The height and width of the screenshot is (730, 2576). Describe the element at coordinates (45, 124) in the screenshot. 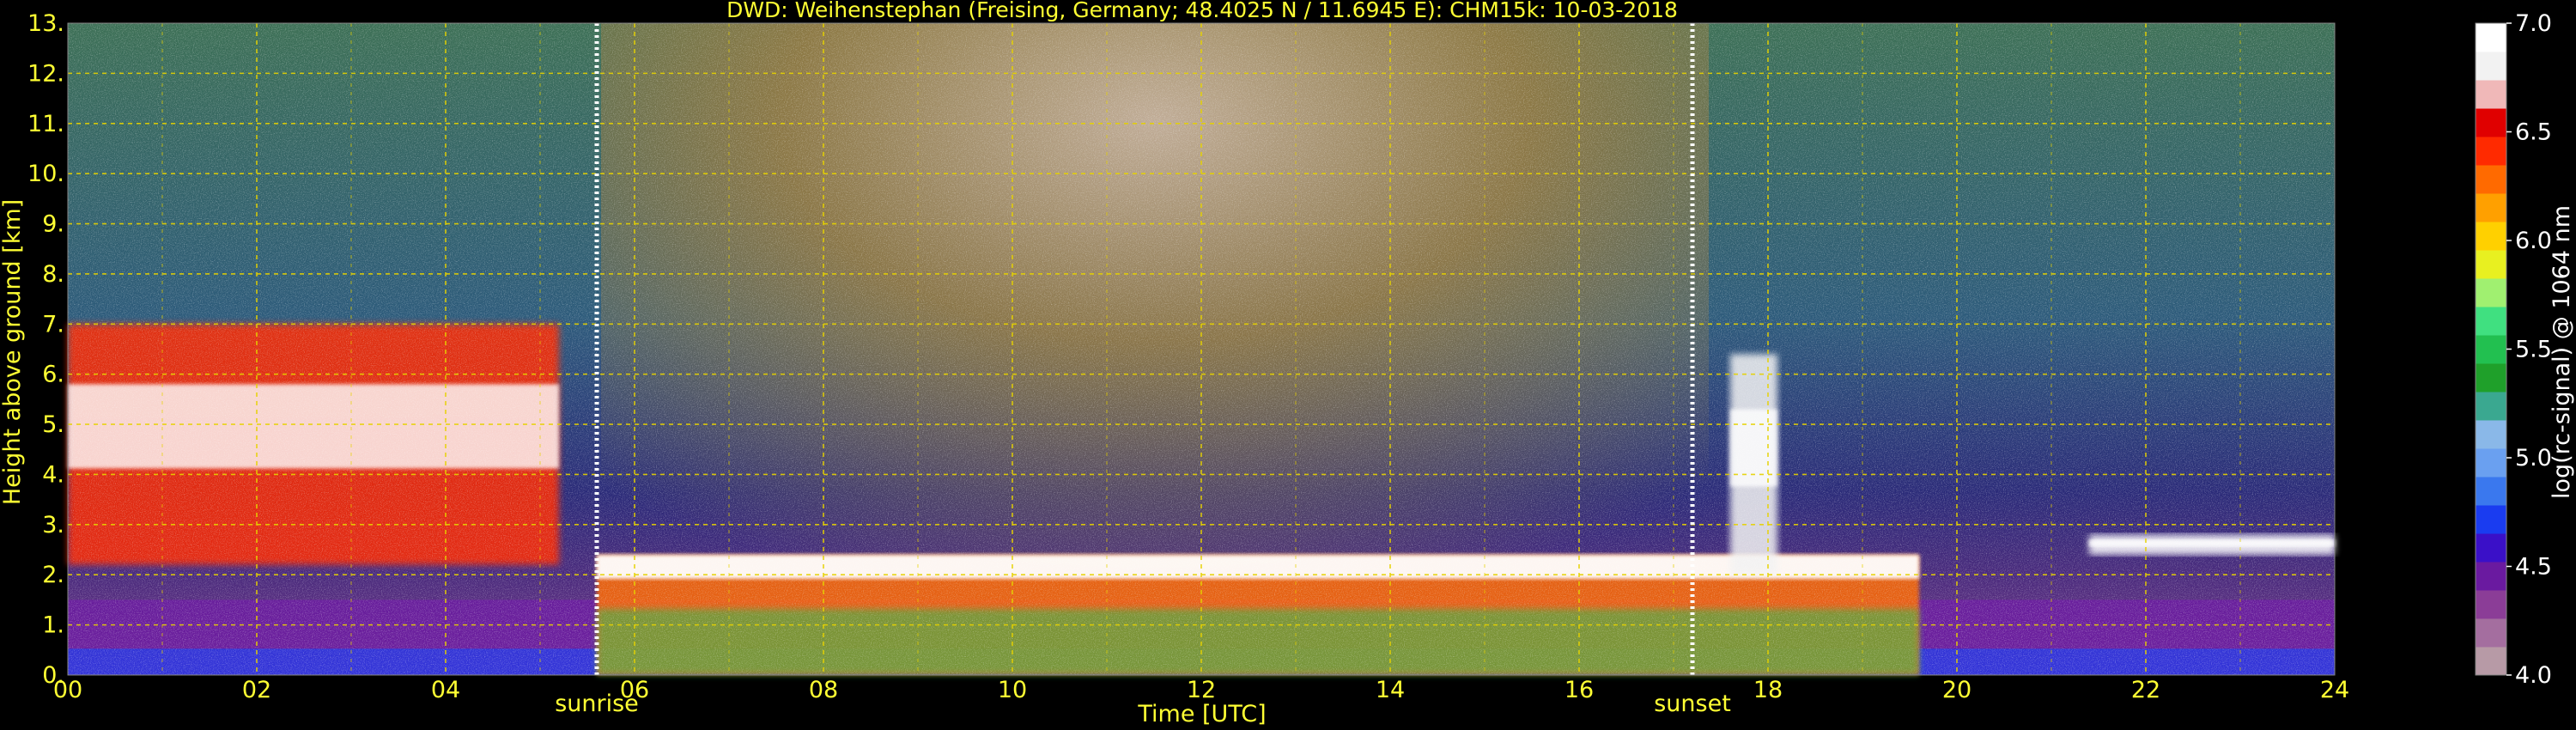

I see `y-tick-label: 11.` at that location.